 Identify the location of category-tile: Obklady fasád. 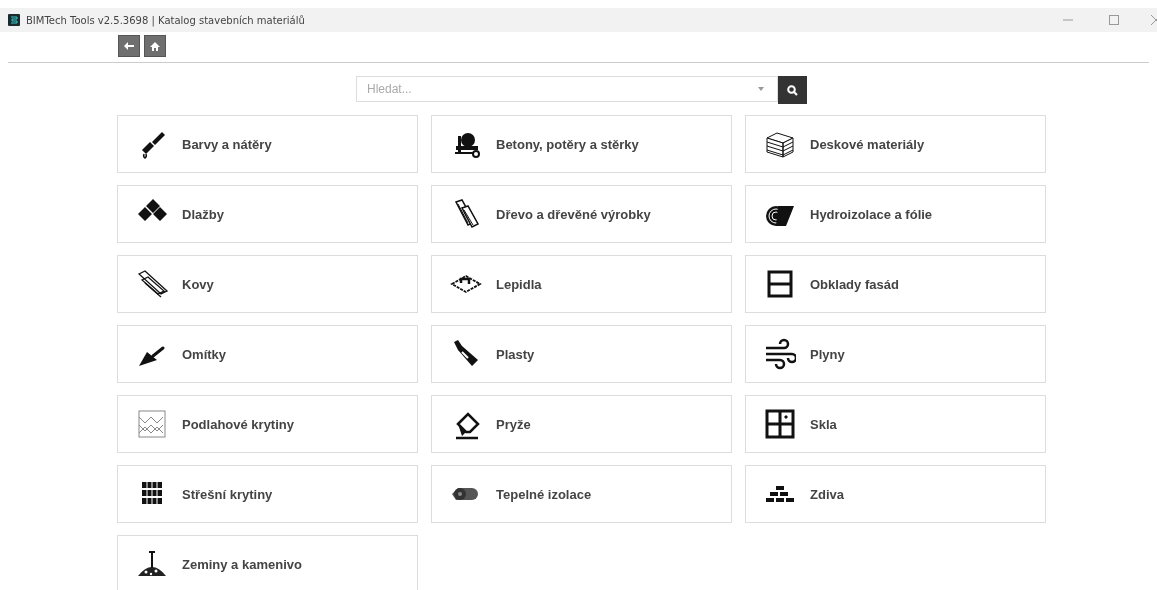
(895, 284).